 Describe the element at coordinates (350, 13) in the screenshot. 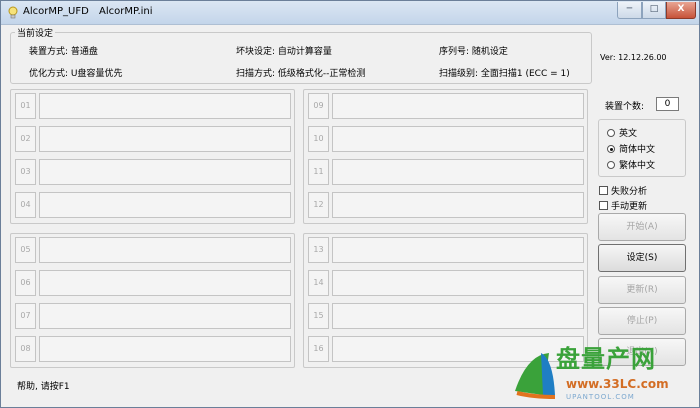

I see `title-bar: AlcorMP_UFD AlcorMP.ini ─ □ X` at that location.